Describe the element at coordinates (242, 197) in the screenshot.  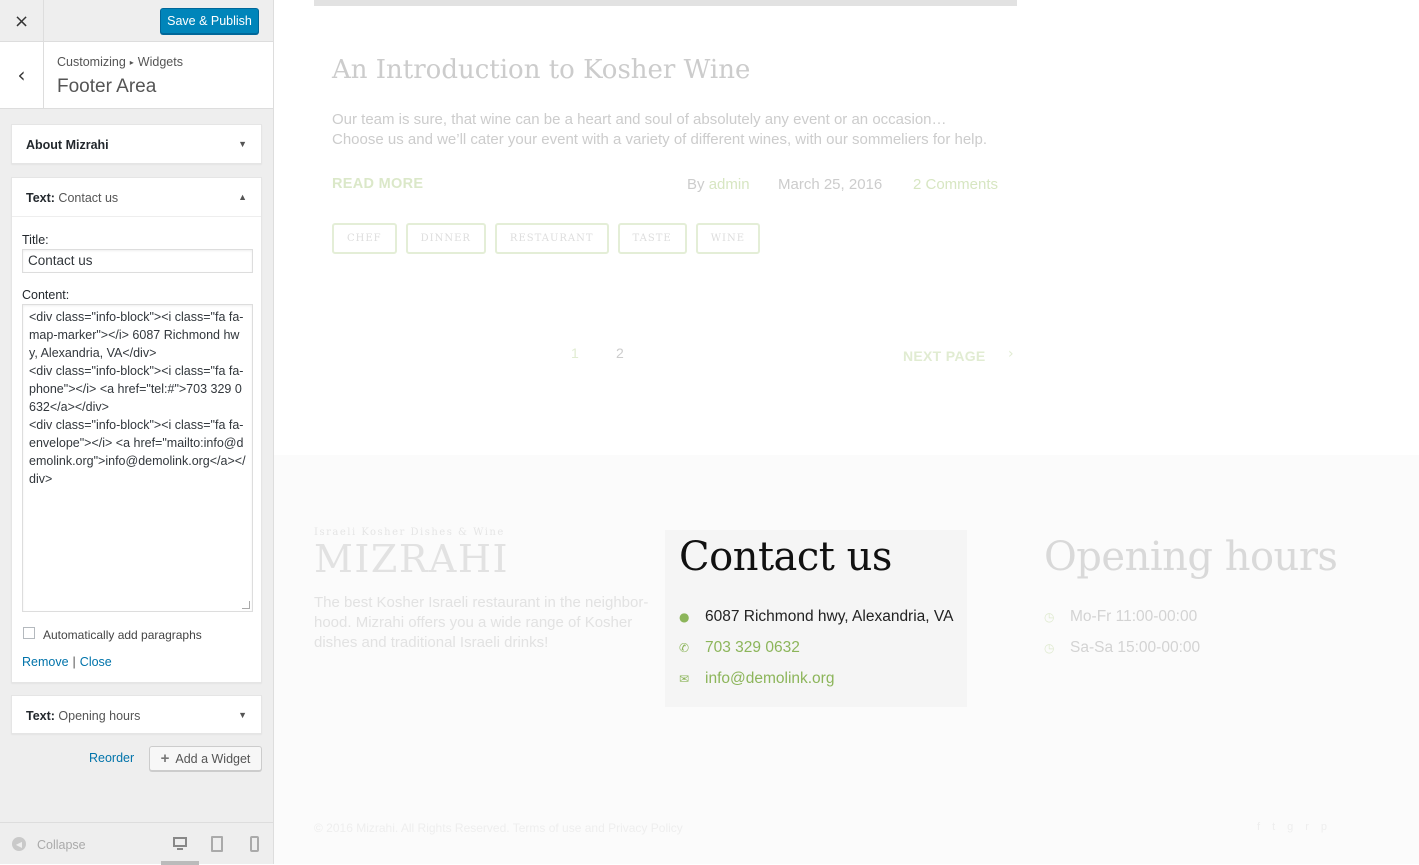
I see `collapse-arrow-icon: ▲` at that location.